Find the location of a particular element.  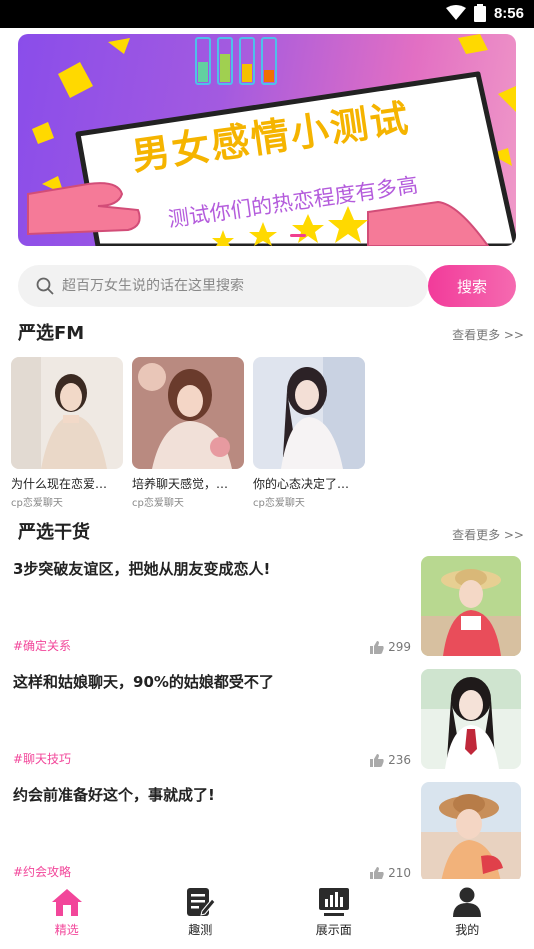

tab-featured: 精选 is located at coordinates (67, 914).